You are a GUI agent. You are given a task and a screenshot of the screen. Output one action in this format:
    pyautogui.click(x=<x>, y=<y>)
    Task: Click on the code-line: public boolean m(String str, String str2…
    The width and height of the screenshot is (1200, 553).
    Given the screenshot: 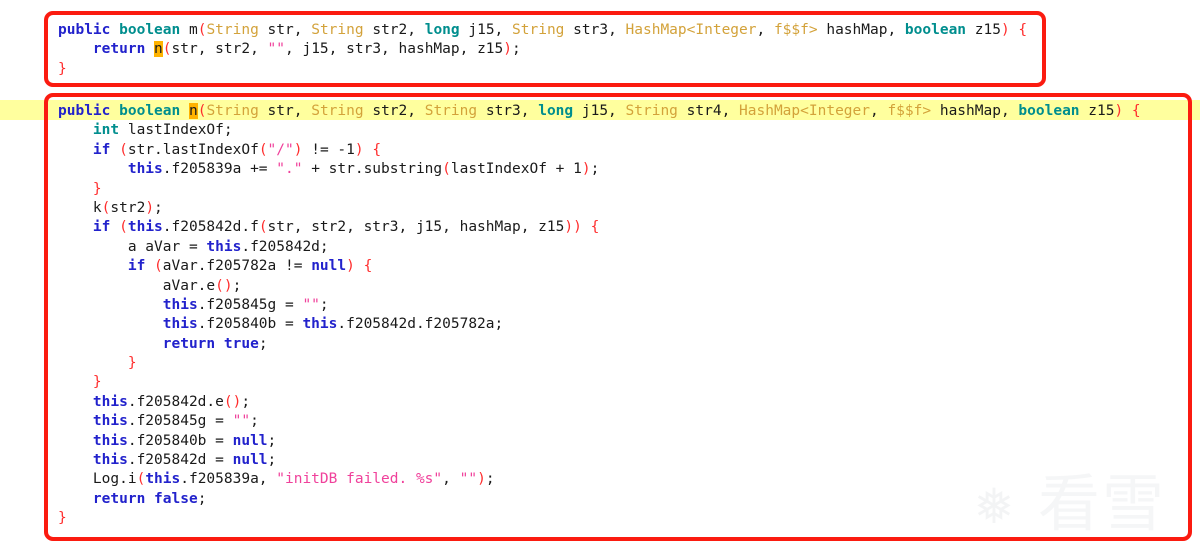 What is the action you would take?
    pyautogui.click(x=542, y=30)
    